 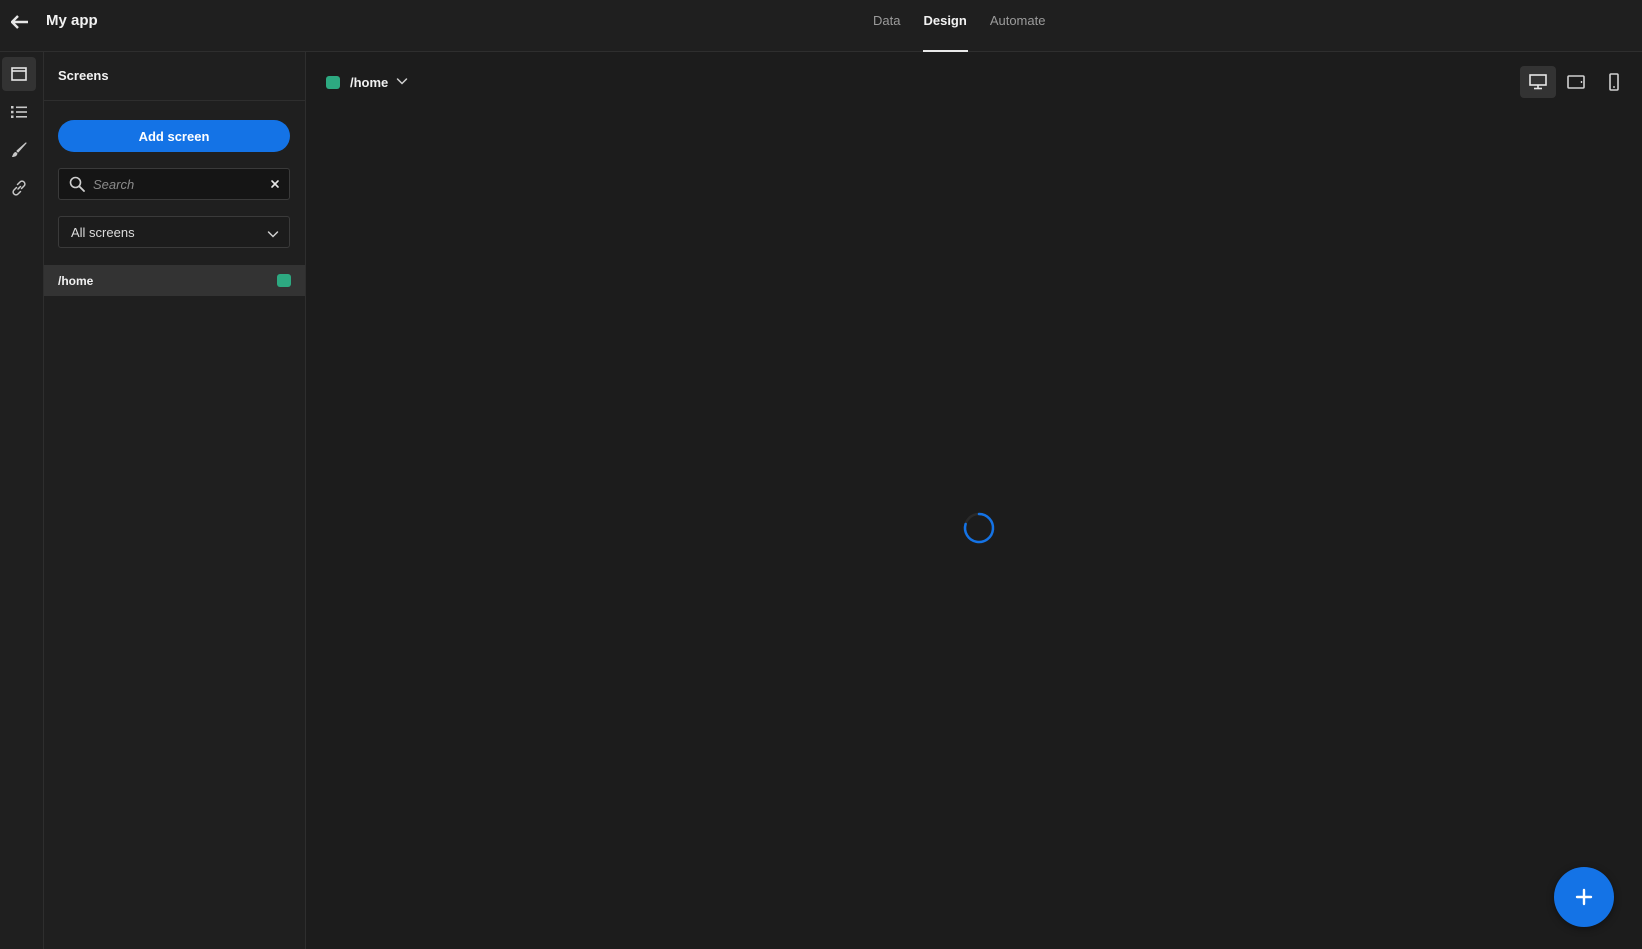 I want to click on tablet-view-button, so click(x=1576, y=82).